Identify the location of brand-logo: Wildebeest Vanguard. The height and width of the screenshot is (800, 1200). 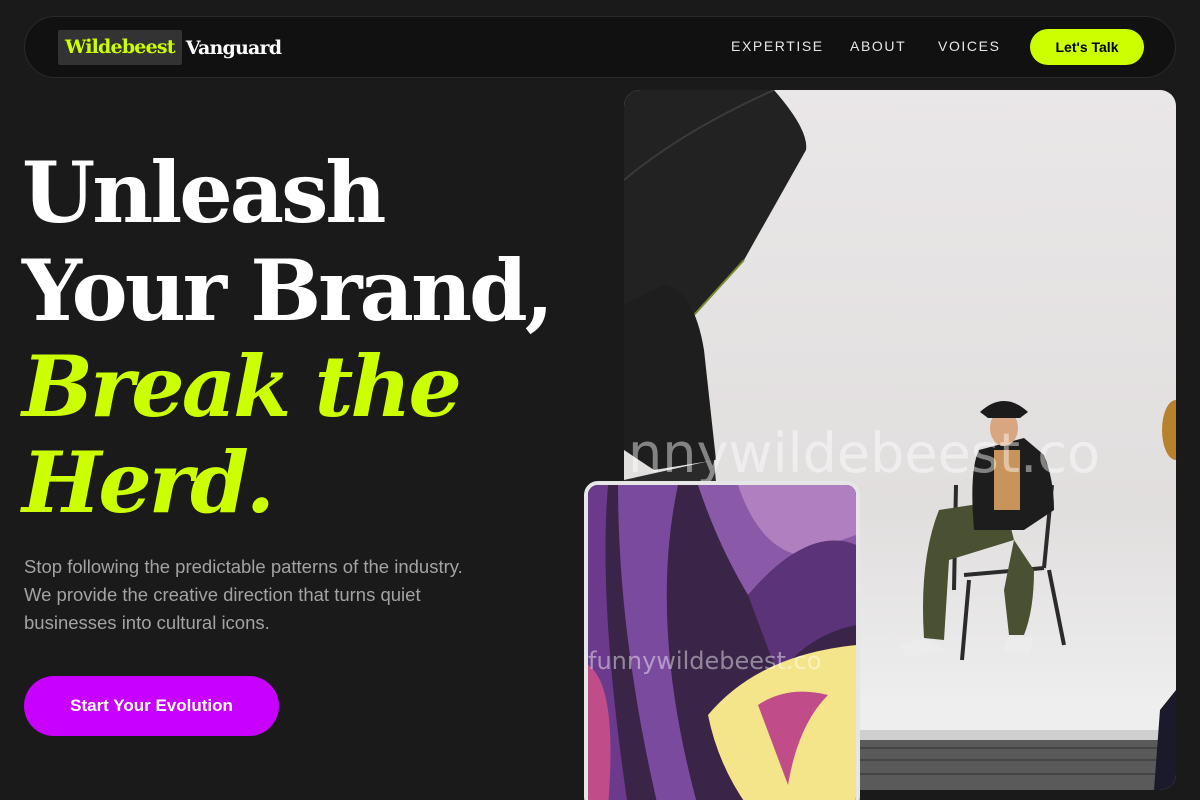
(170, 47).